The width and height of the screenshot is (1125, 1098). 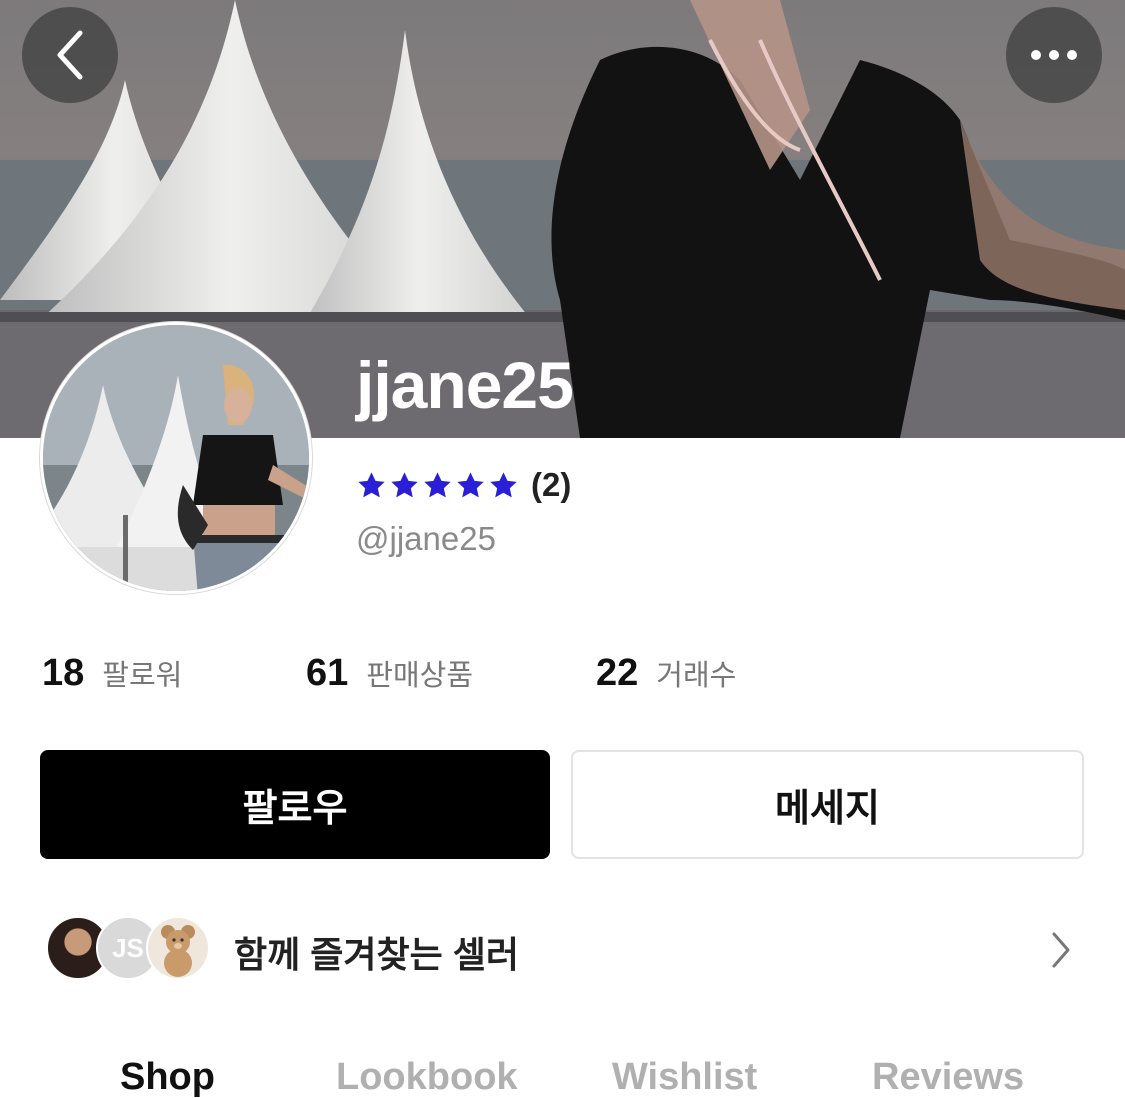 I want to click on seller-avatar-initials: JS, so click(x=128, y=947).